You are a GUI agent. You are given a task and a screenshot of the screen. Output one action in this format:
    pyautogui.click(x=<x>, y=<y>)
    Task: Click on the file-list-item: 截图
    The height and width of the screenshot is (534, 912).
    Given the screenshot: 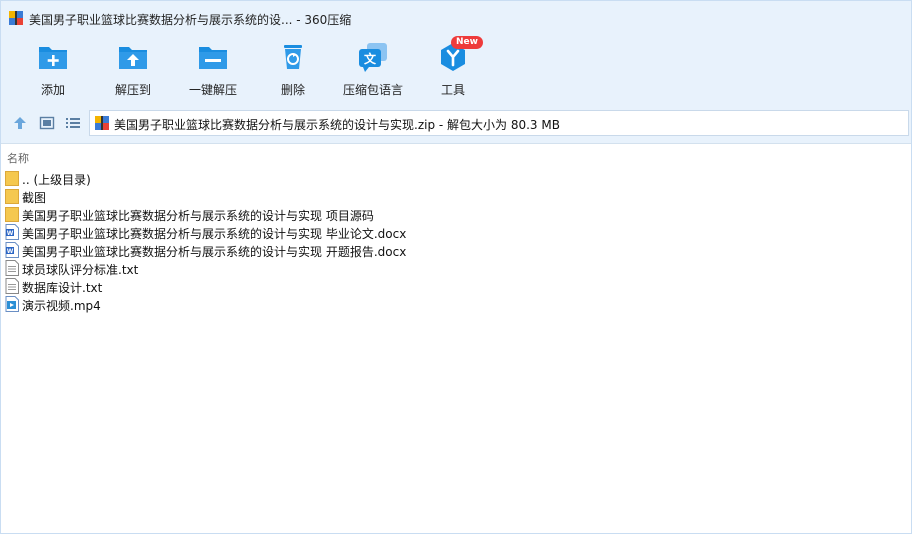 What is the action you would take?
    pyautogui.click(x=456, y=196)
    